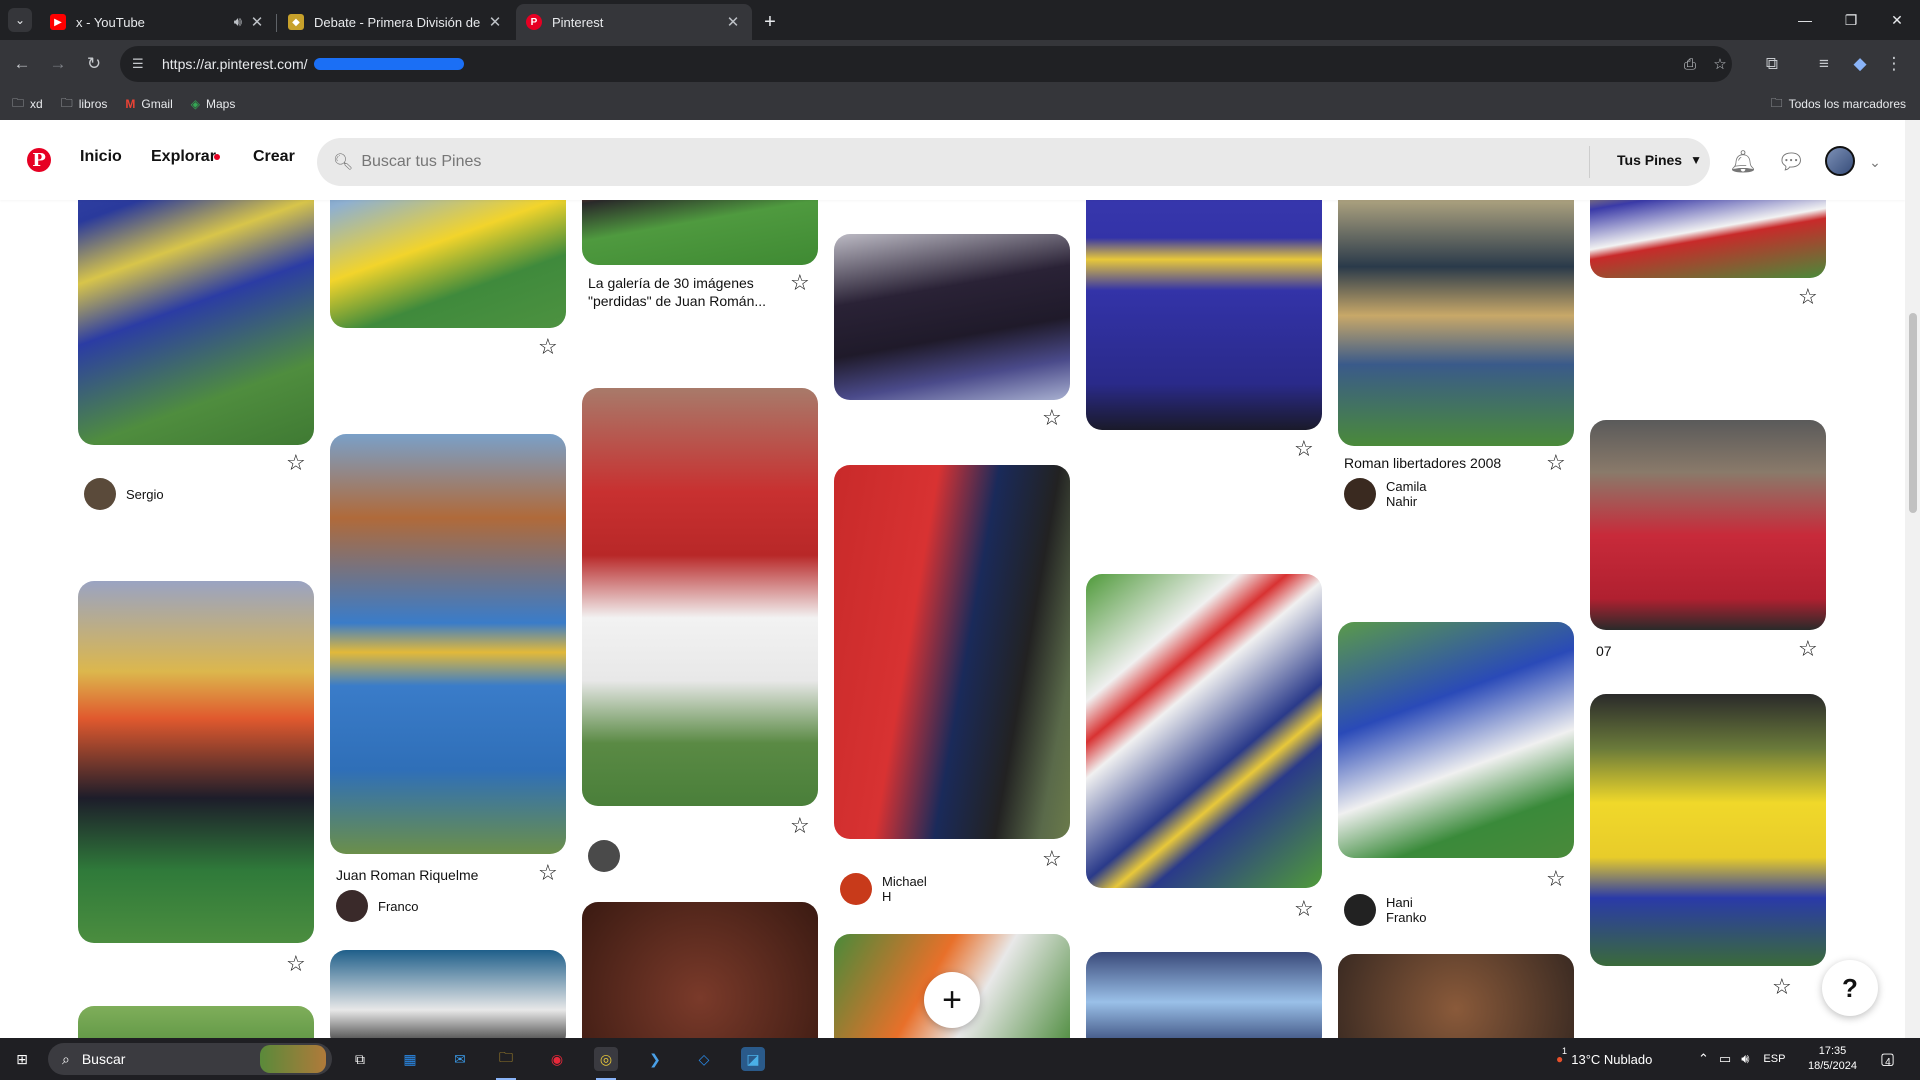 The height and width of the screenshot is (1080, 1920). What do you see at coordinates (655, 1059) in the screenshot?
I see `powershell-icon: ❯` at bounding box center [655, 1059].